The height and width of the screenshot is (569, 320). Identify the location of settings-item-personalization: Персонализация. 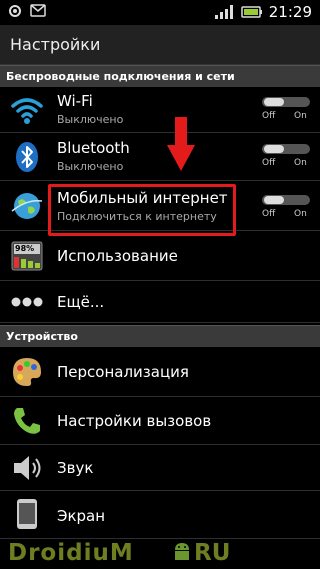
(160, 372).